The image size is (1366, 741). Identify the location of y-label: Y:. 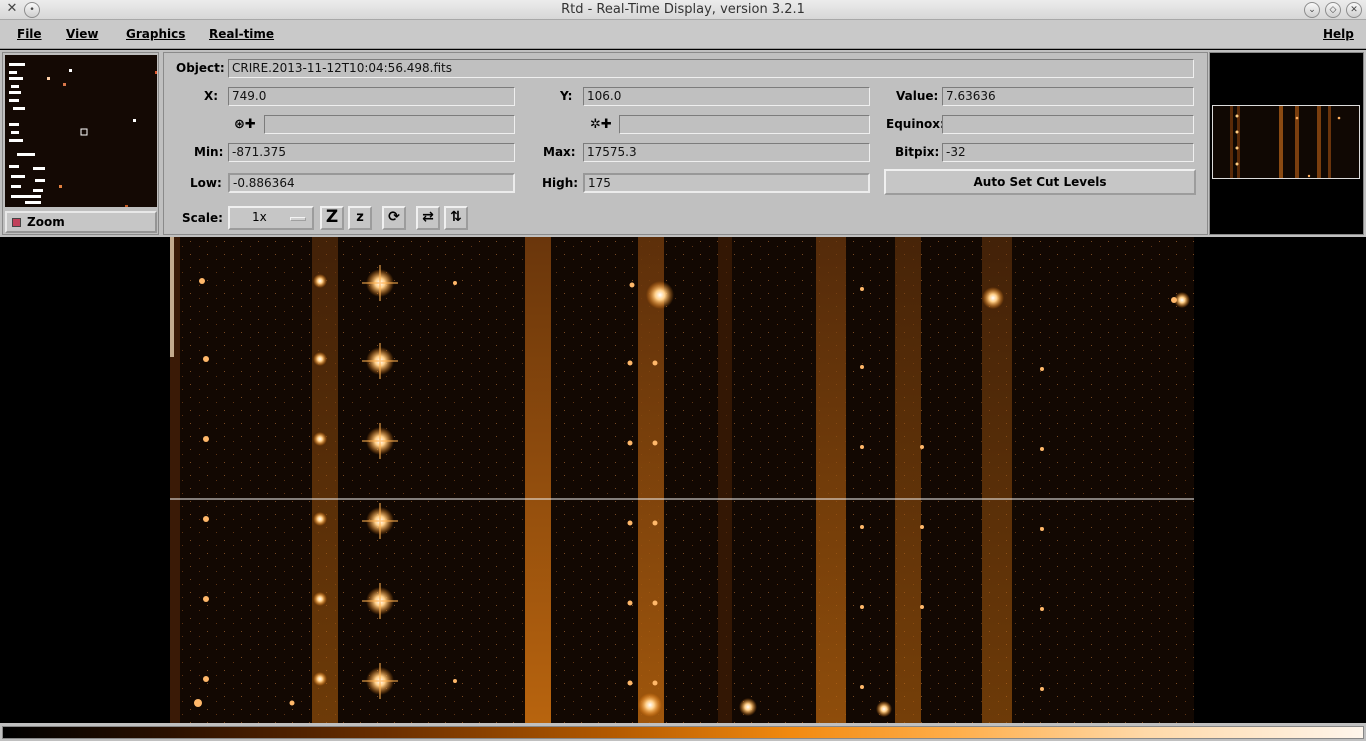
(566, 96).